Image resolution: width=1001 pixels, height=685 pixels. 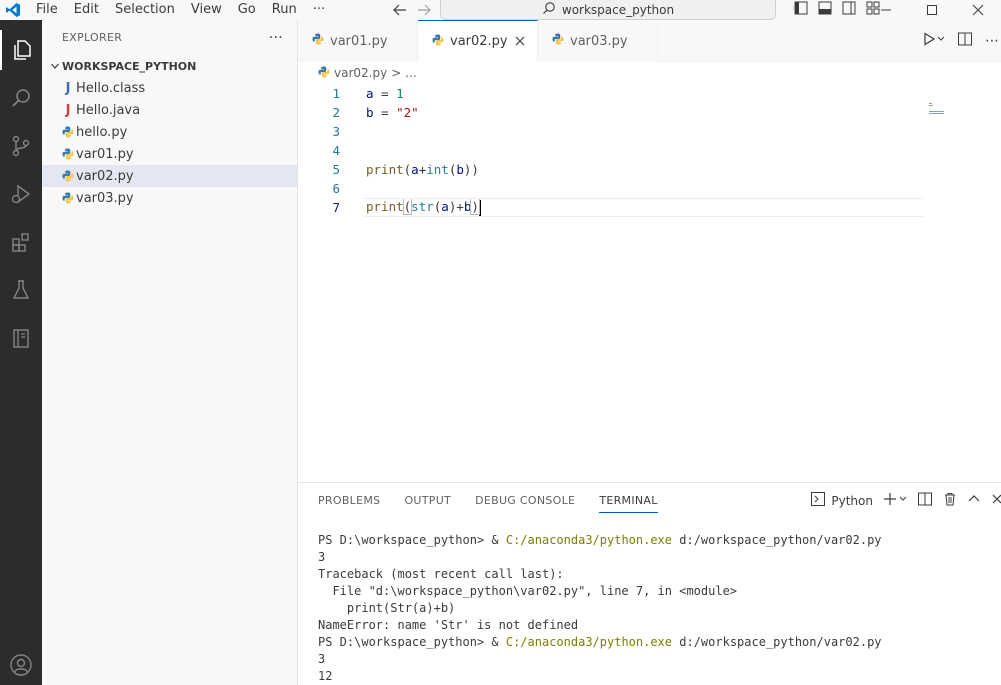 I want to click on testing-icon, so click(x=21, y=290).